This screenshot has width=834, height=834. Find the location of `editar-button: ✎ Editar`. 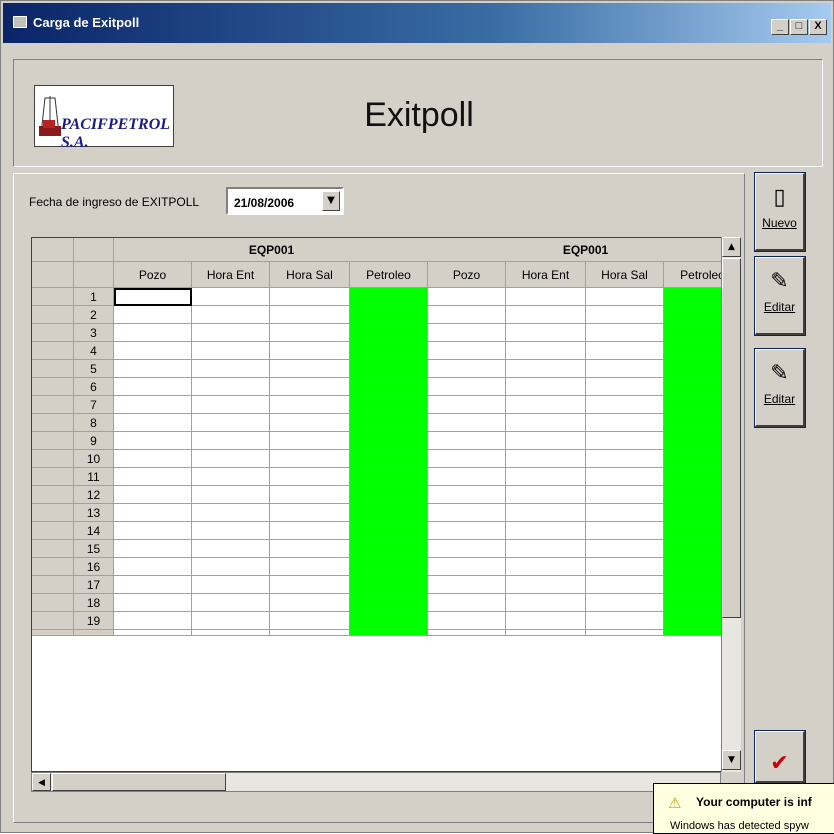

editar-button: ✎ Editar is located at coordinates (780, 296).